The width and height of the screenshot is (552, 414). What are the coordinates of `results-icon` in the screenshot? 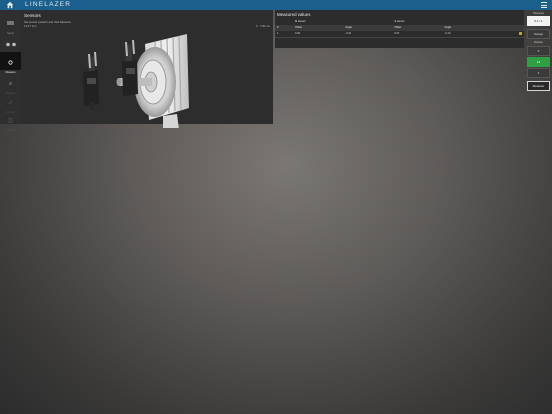 It's located at (10, 83).